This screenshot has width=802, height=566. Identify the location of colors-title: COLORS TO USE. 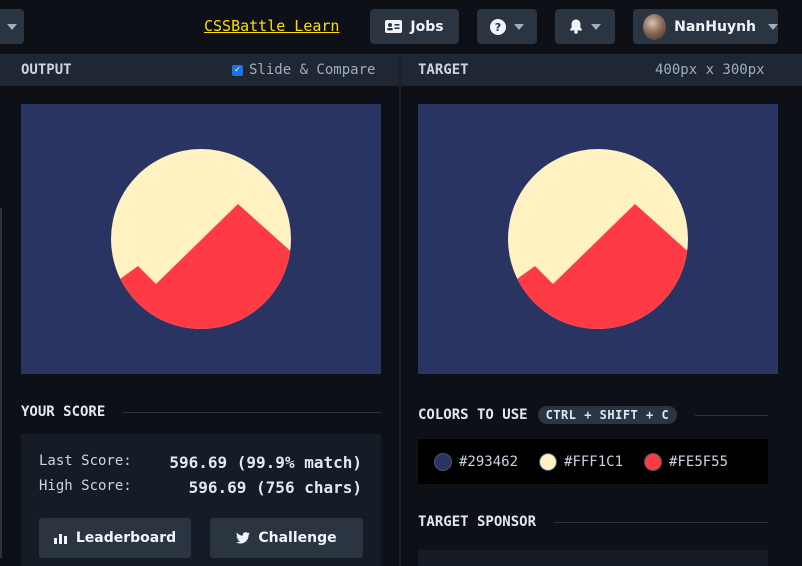
(473, 415).